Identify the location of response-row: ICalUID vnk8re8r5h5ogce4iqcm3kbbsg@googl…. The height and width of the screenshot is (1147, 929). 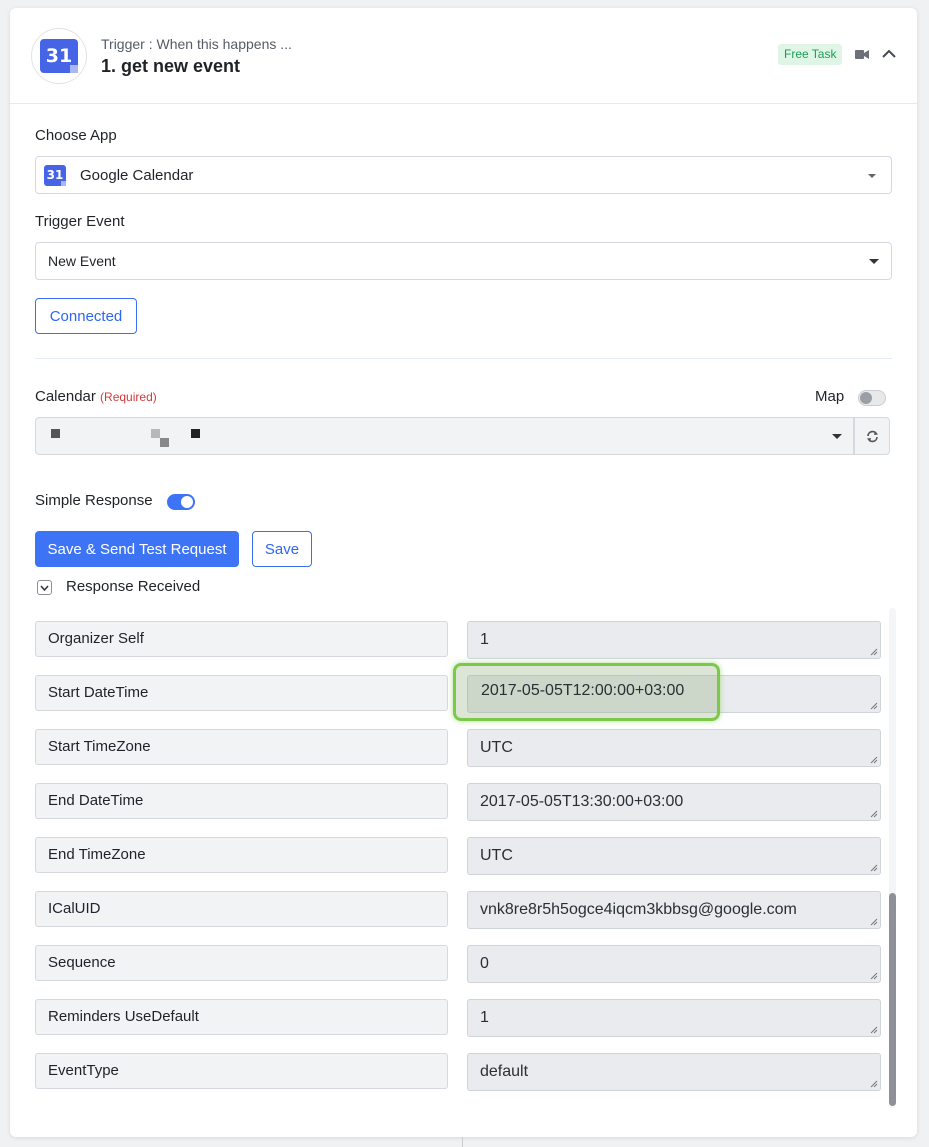
(458, 910).